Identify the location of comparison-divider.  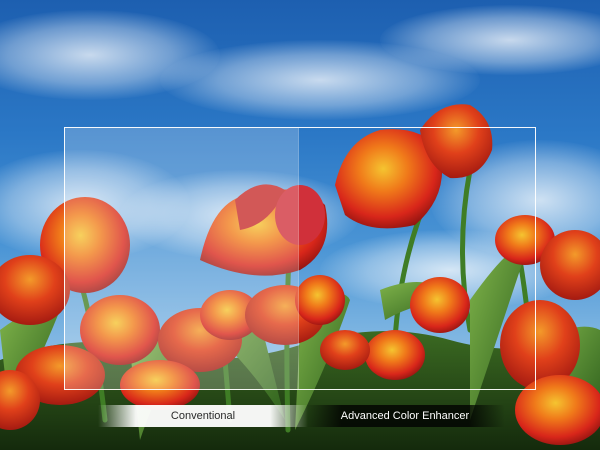
(298, 258).